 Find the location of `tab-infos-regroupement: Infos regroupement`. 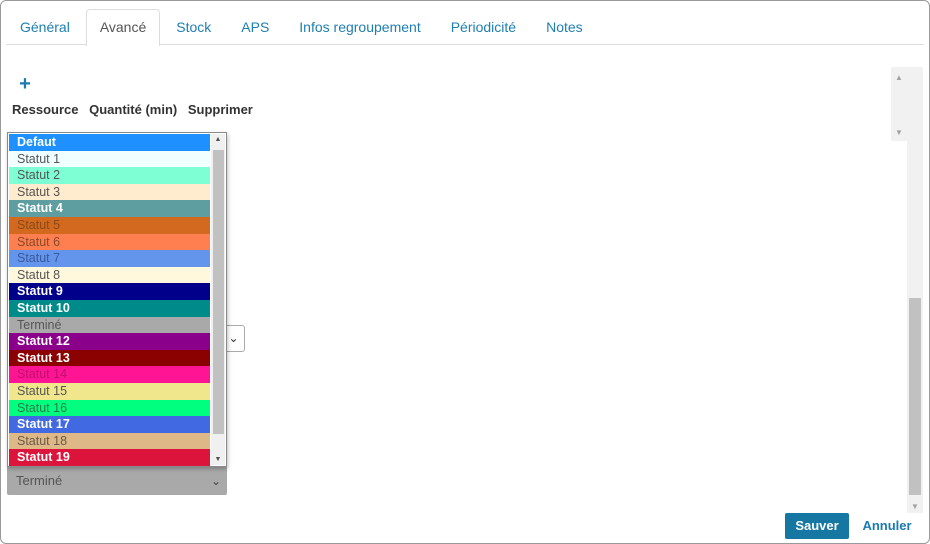

tab-infos-regroupement: Infos regroupement is located at coordinates (359, 27).